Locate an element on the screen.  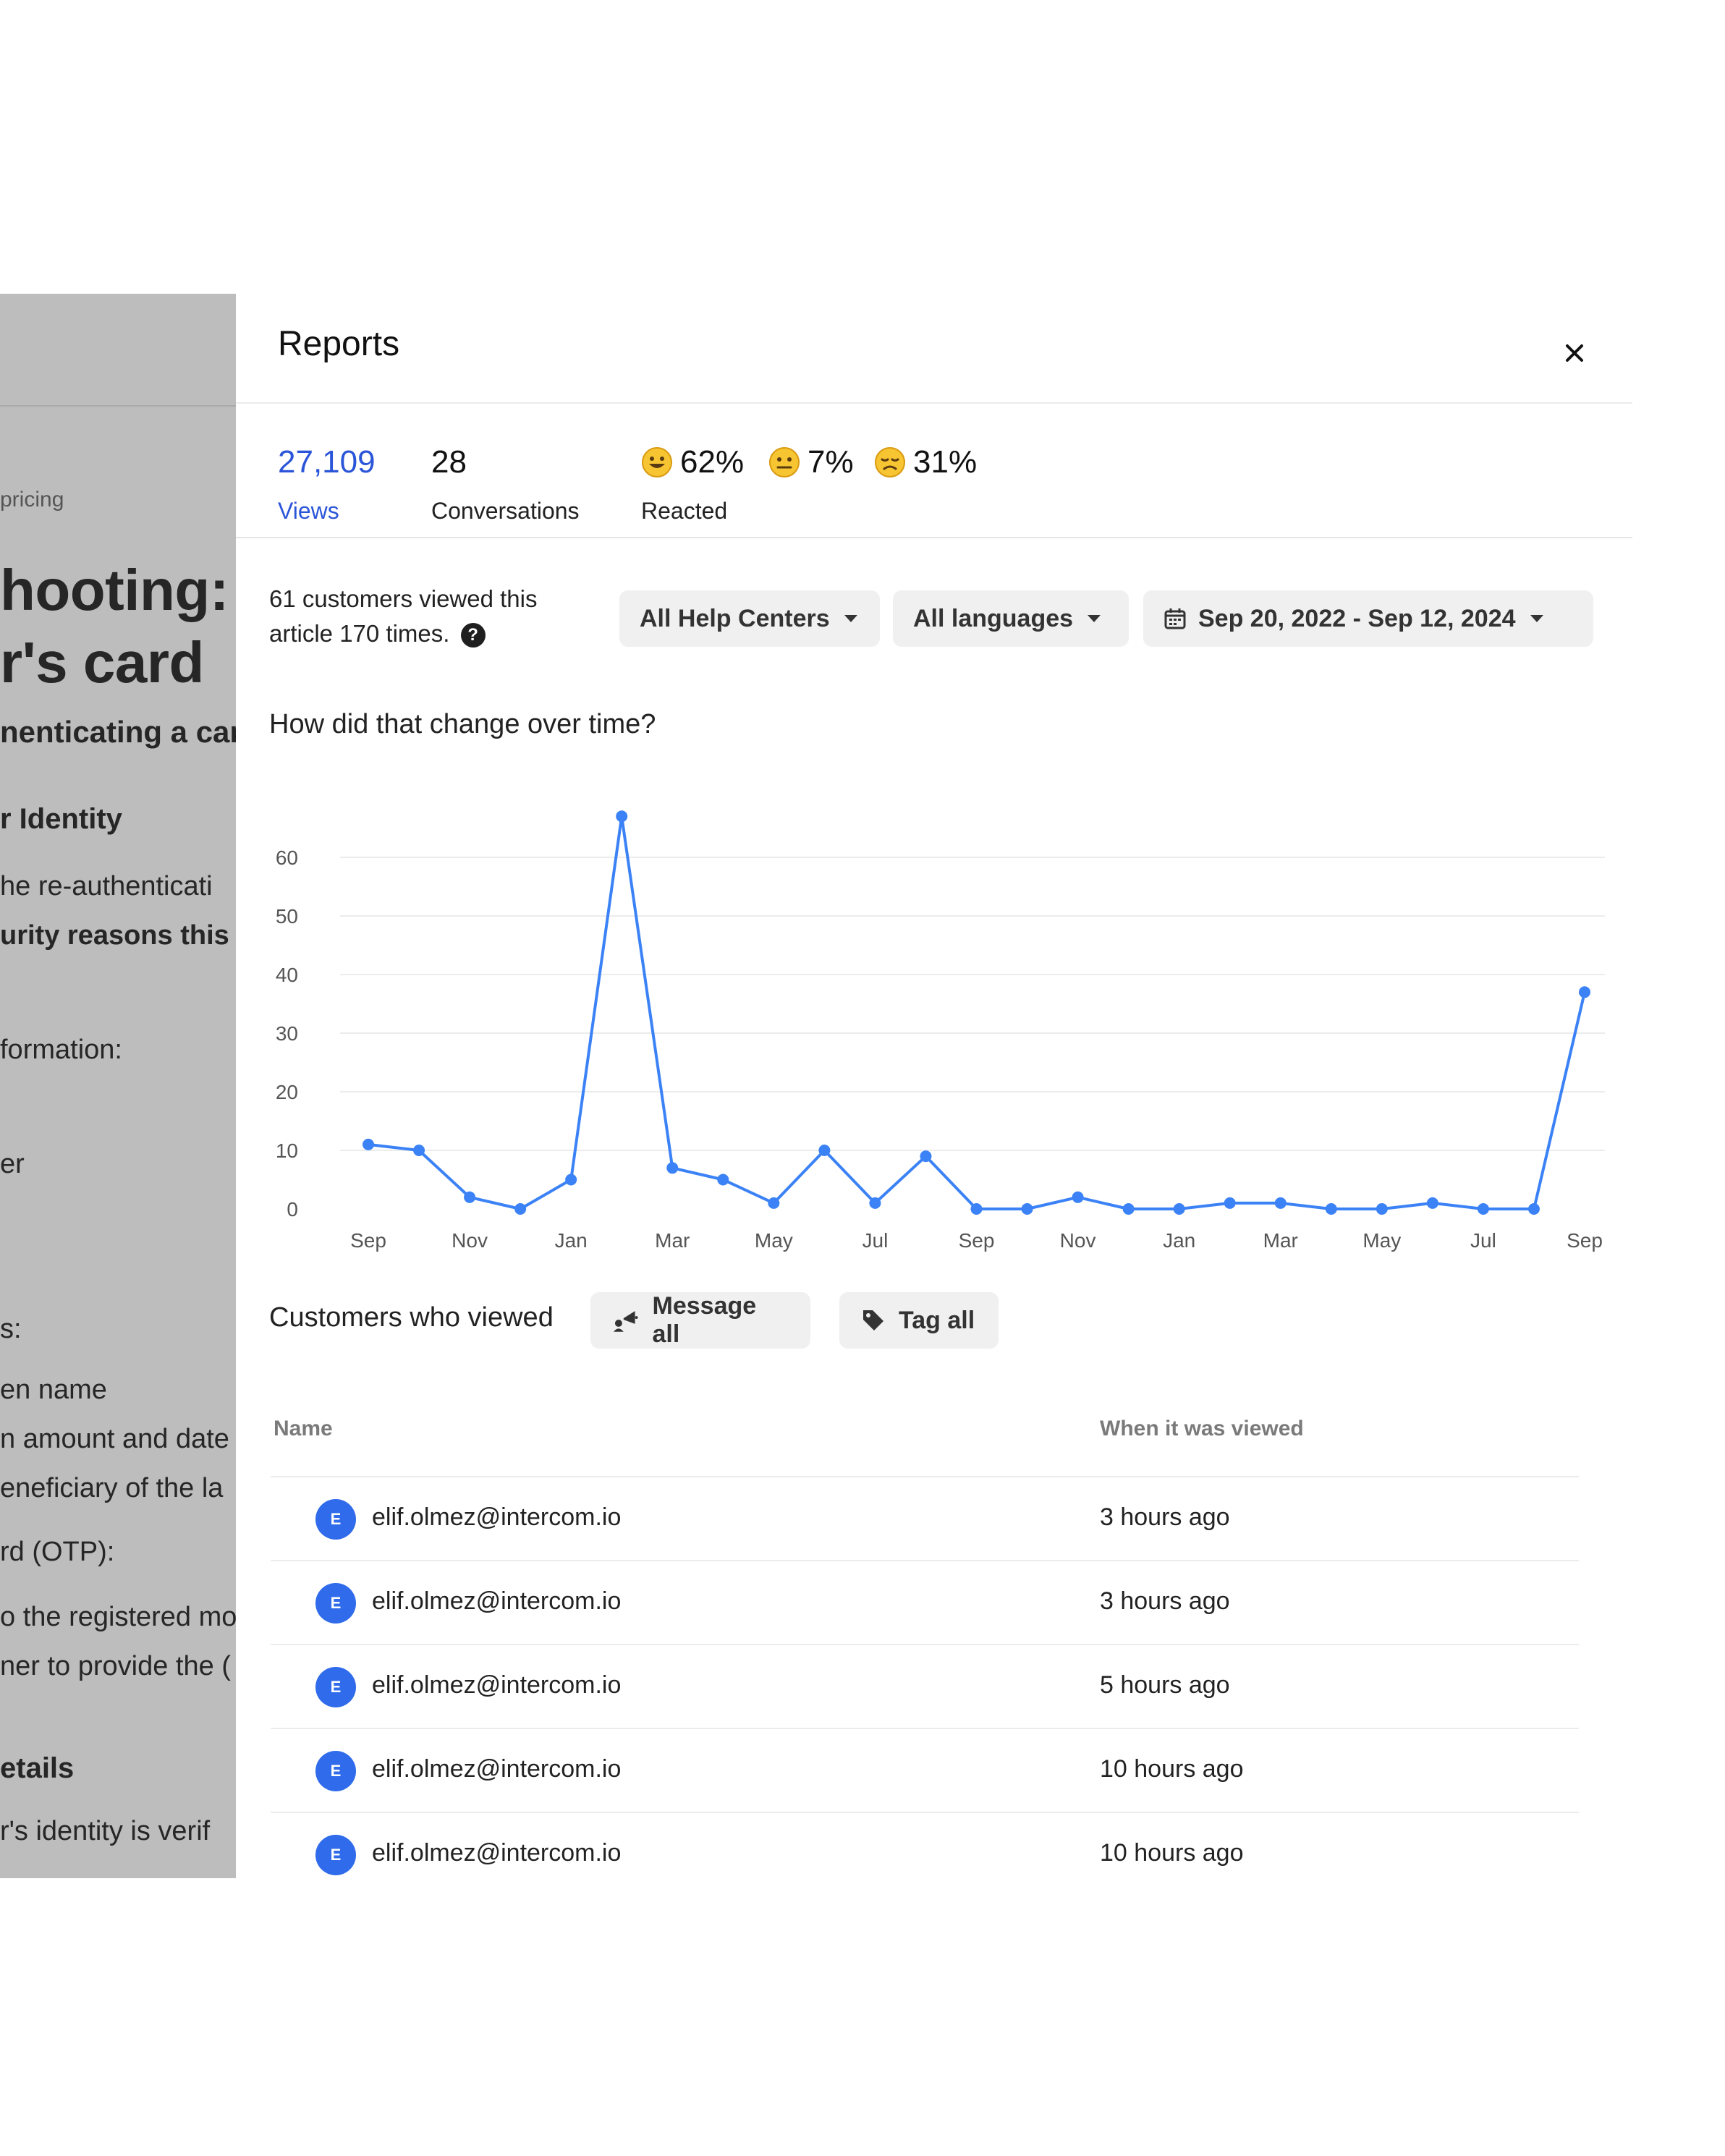
reacted-label: Reacted is located at coordinates (684, 511).